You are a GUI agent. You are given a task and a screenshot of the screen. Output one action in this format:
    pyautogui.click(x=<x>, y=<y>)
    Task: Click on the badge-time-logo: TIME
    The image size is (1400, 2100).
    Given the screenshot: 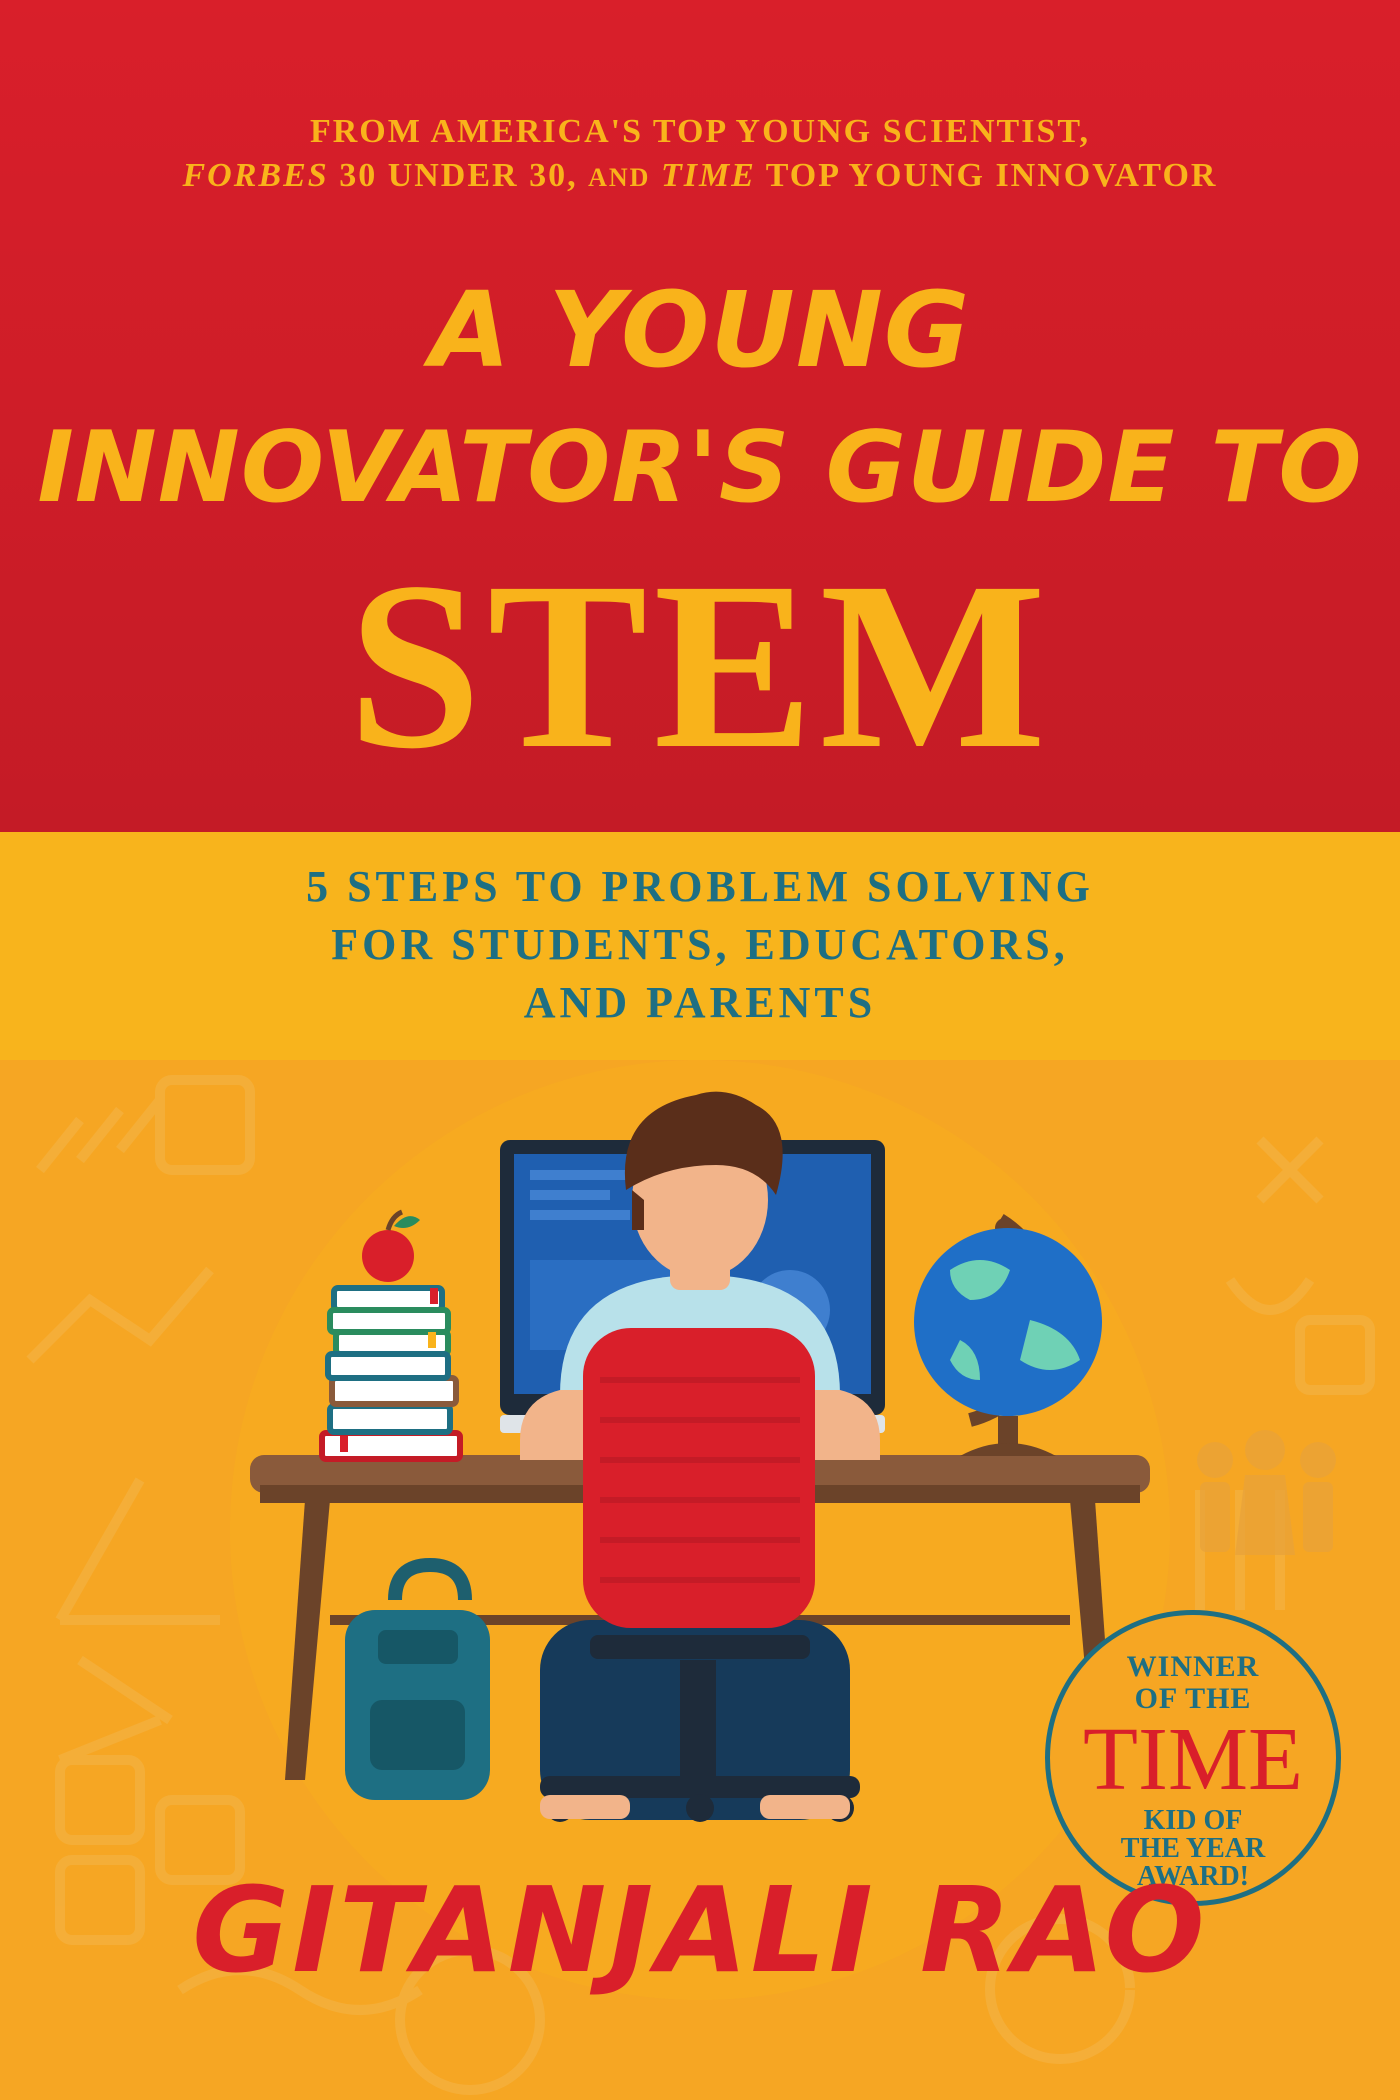 What is the action you would take?
    pyautogui.click(x=1193, y=1759)
    